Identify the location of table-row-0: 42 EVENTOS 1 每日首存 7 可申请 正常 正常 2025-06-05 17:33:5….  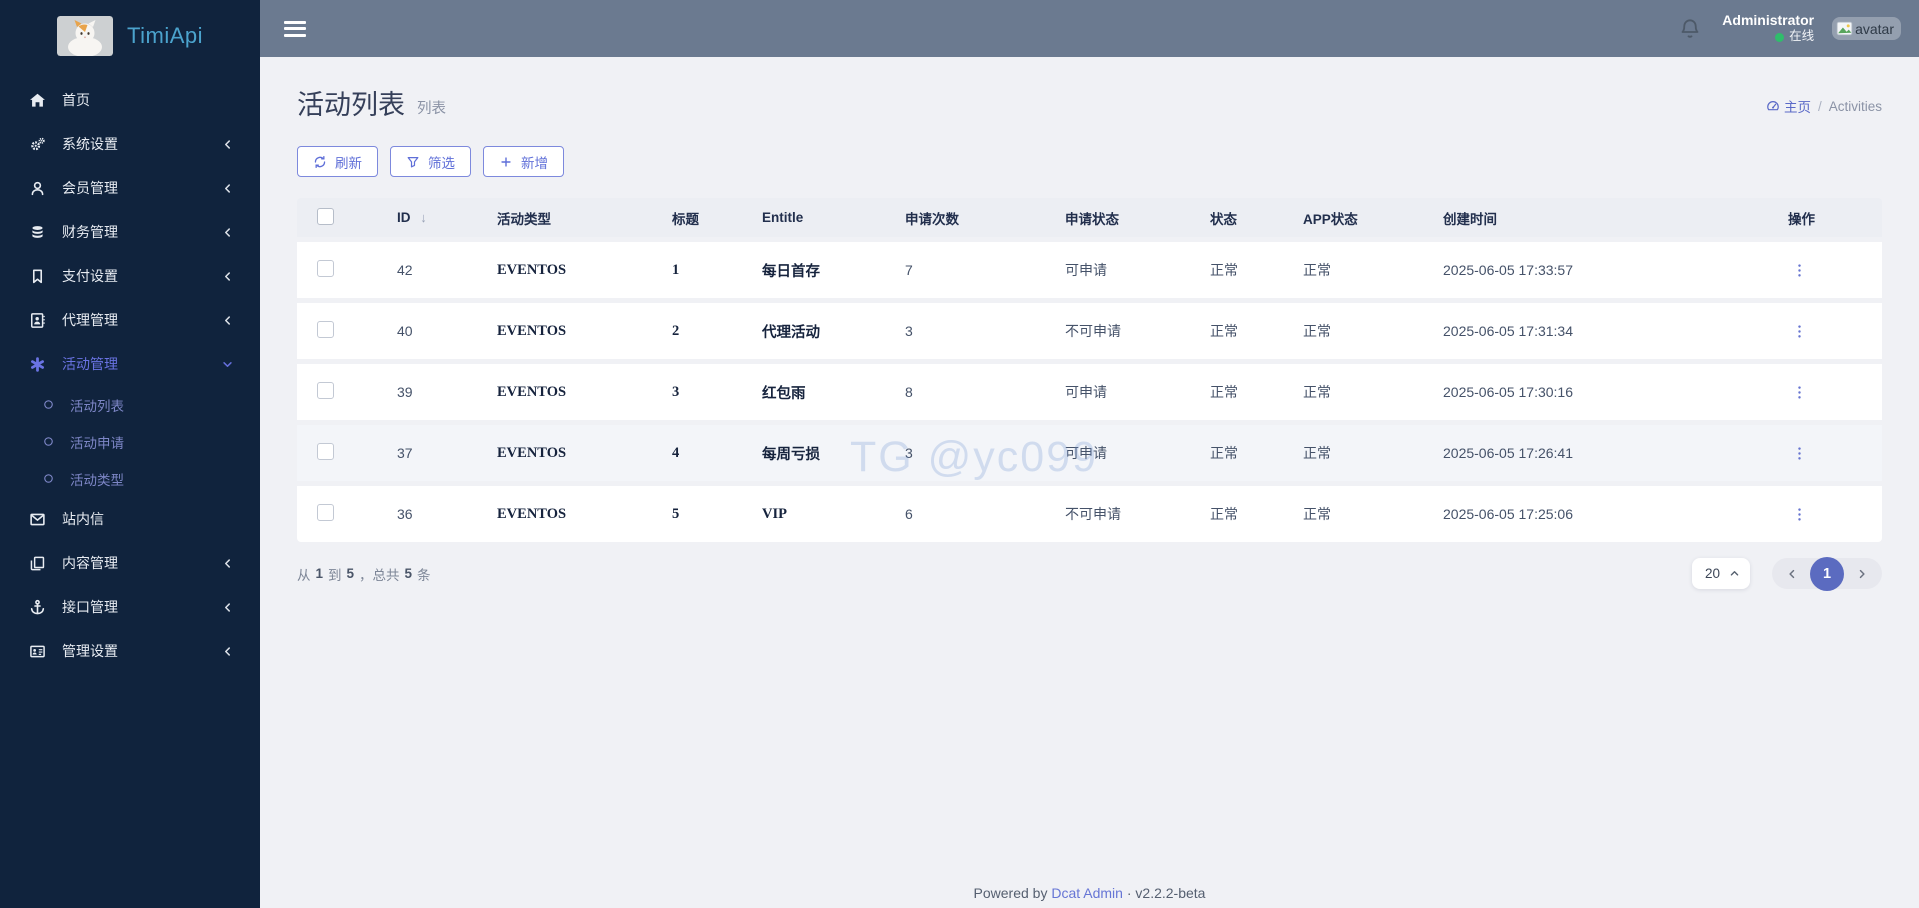
(1089, 270).